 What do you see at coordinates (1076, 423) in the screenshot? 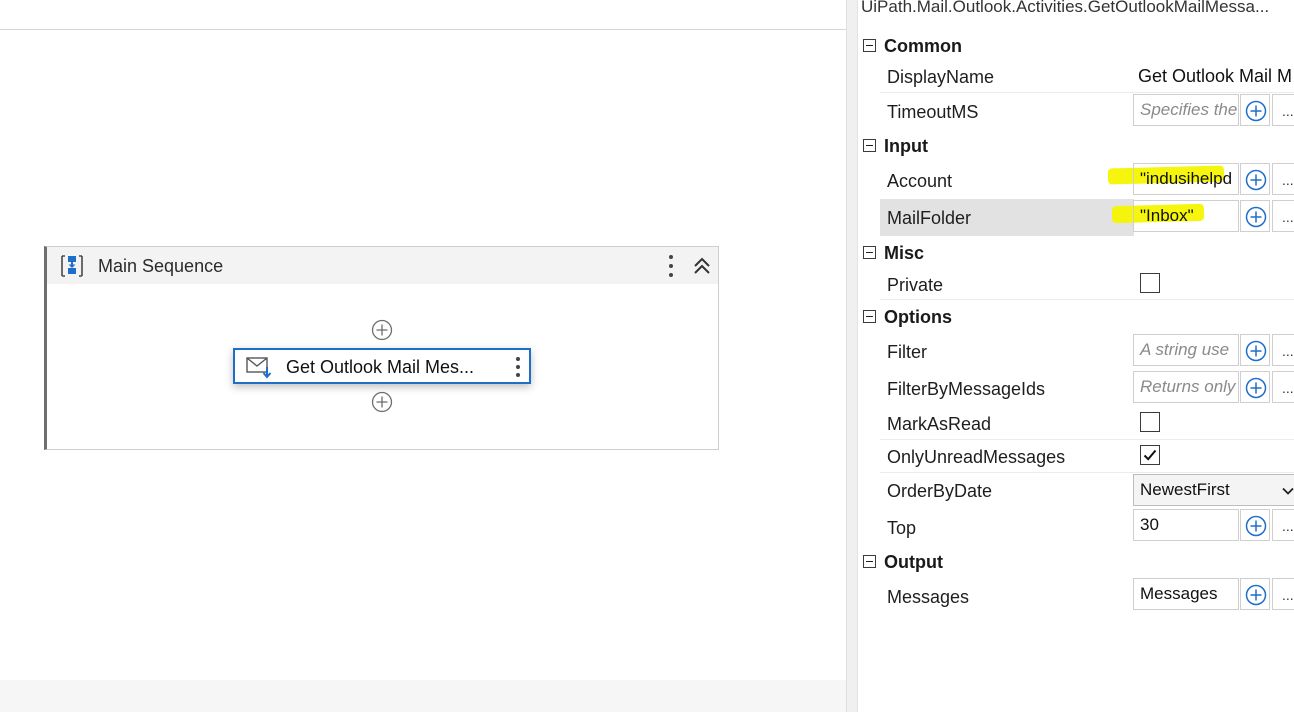
I see `property-row-markasread: MarkAsRead` at bounding box center [1076, 423].